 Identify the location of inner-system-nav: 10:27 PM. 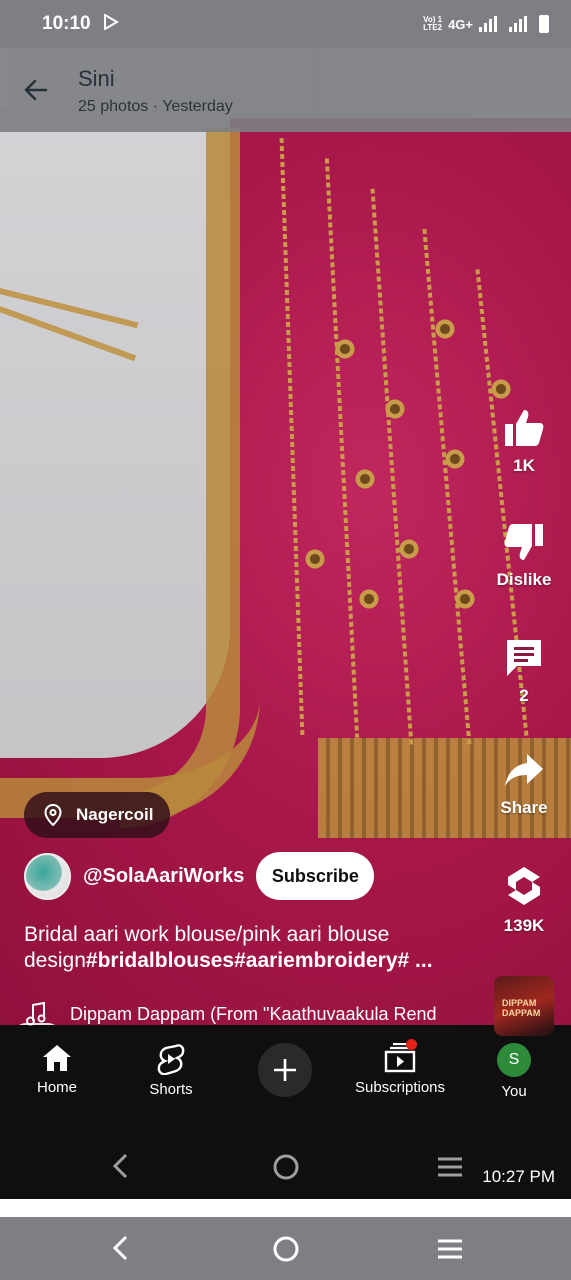
(285, 1168).